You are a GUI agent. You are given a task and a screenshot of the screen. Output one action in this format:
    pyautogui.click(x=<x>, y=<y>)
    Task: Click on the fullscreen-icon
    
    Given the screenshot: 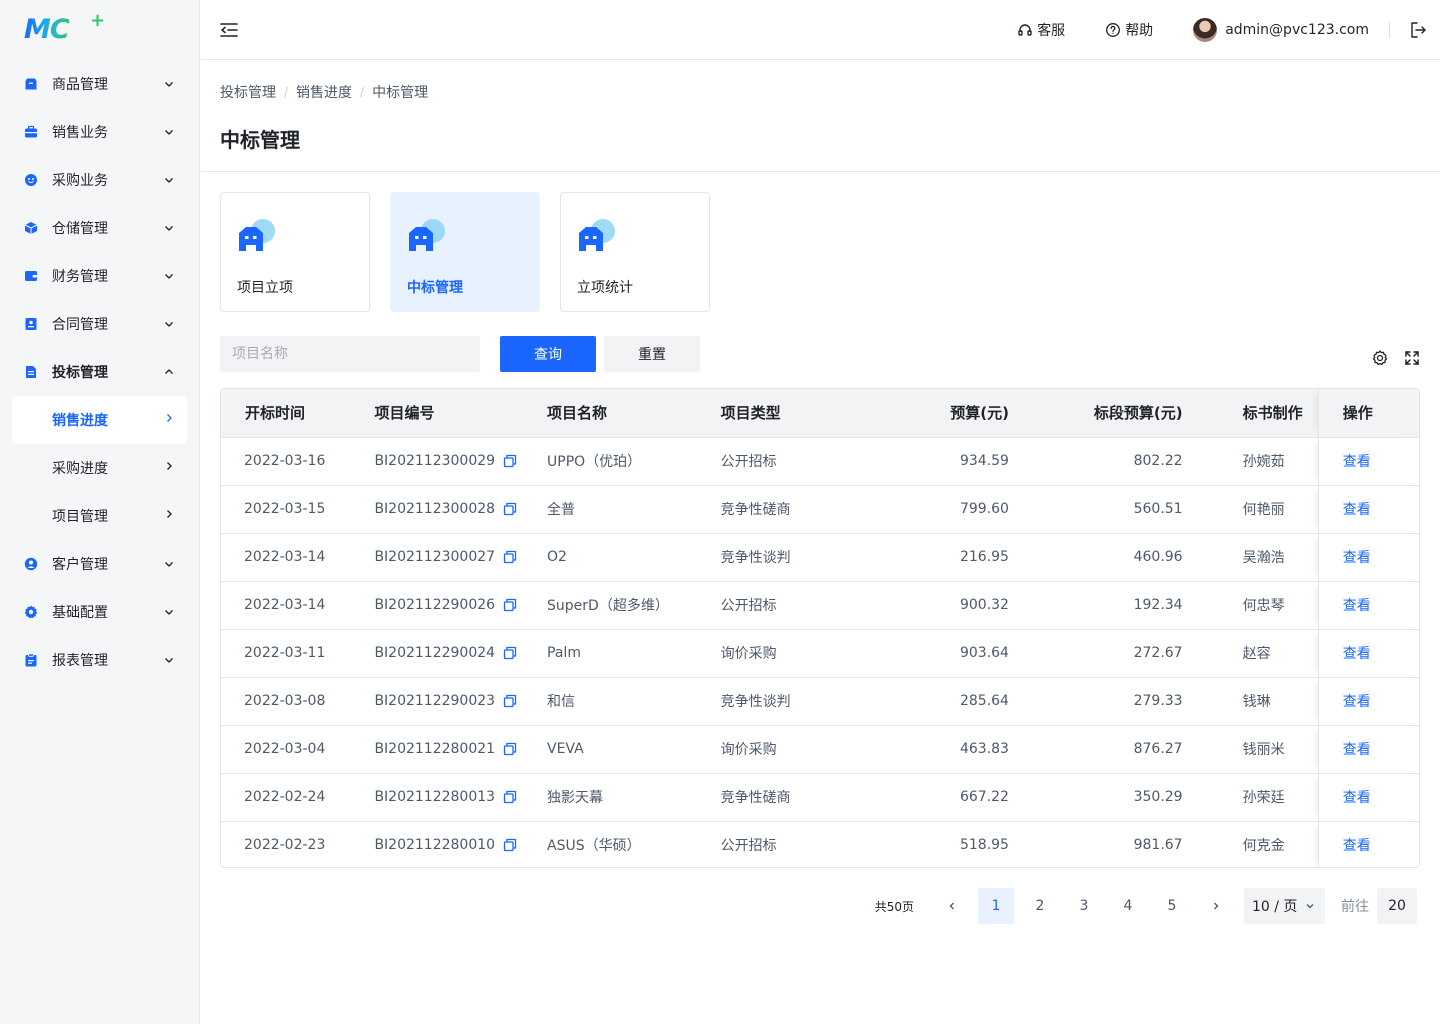 What is the action you would take?
    pyautogui.click(x=1412, y=358)
    